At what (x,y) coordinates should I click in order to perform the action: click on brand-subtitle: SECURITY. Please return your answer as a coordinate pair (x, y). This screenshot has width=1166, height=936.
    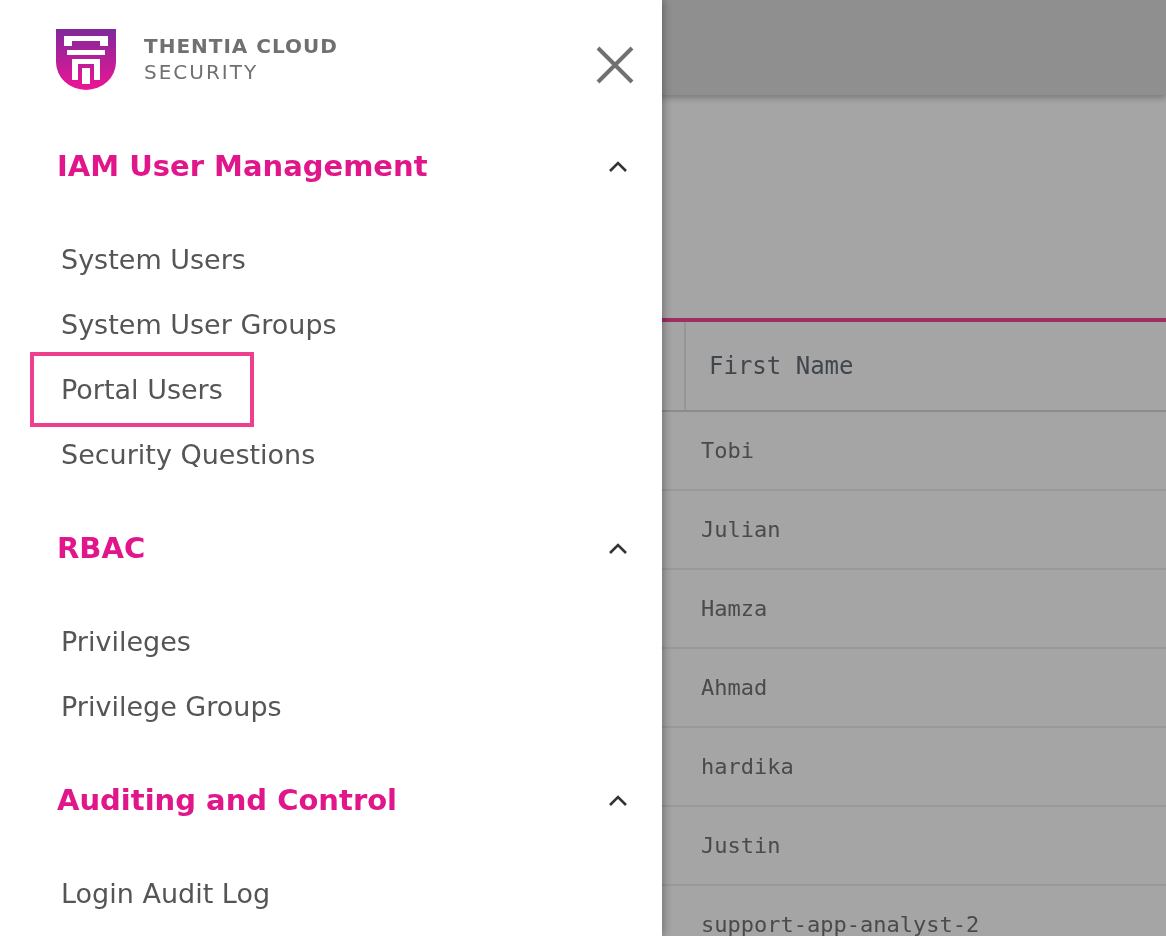
    Looking at the image, I should click on (202, 72).